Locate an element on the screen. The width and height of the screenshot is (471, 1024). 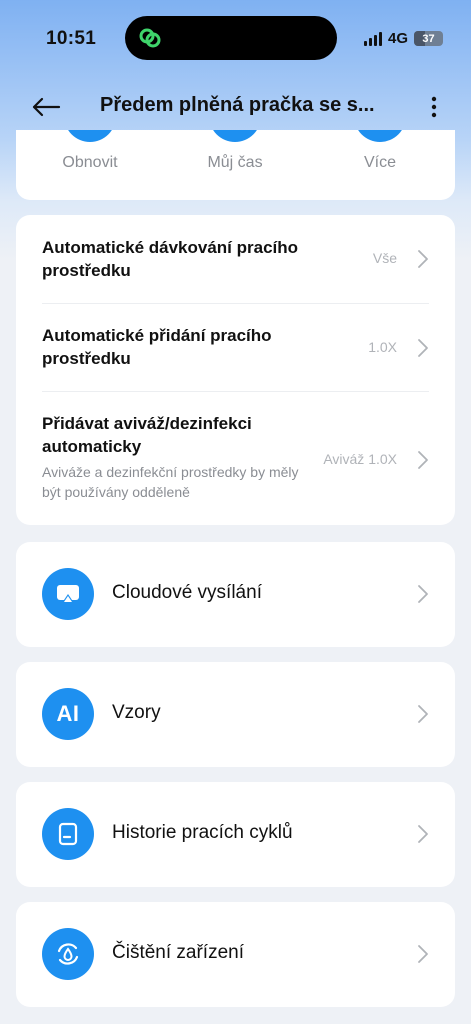
battery-level: 37 is located at coordinates (428, 38).